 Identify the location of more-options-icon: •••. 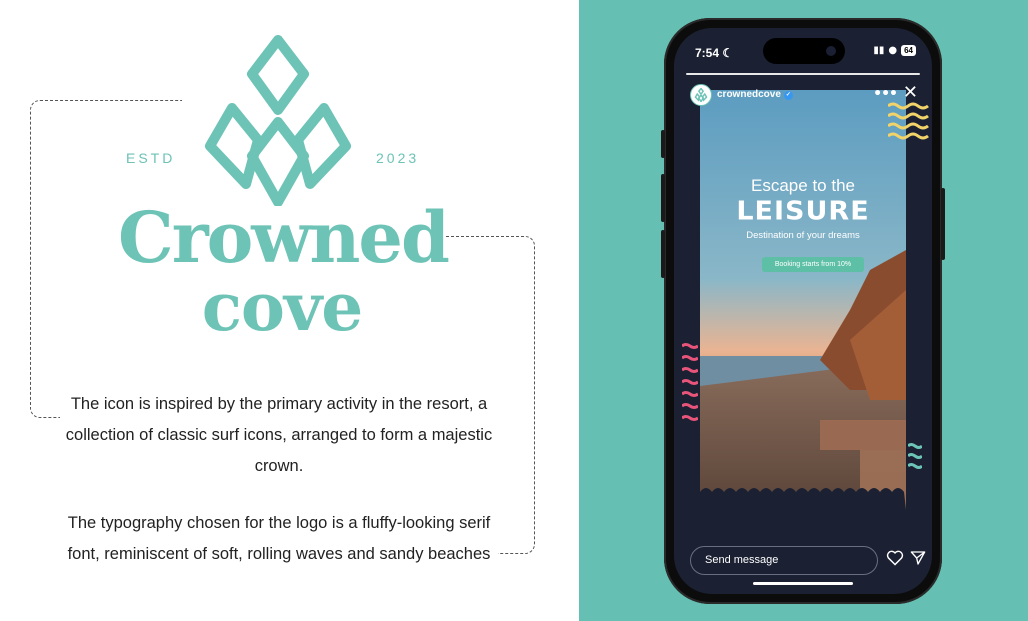
(885, 94).